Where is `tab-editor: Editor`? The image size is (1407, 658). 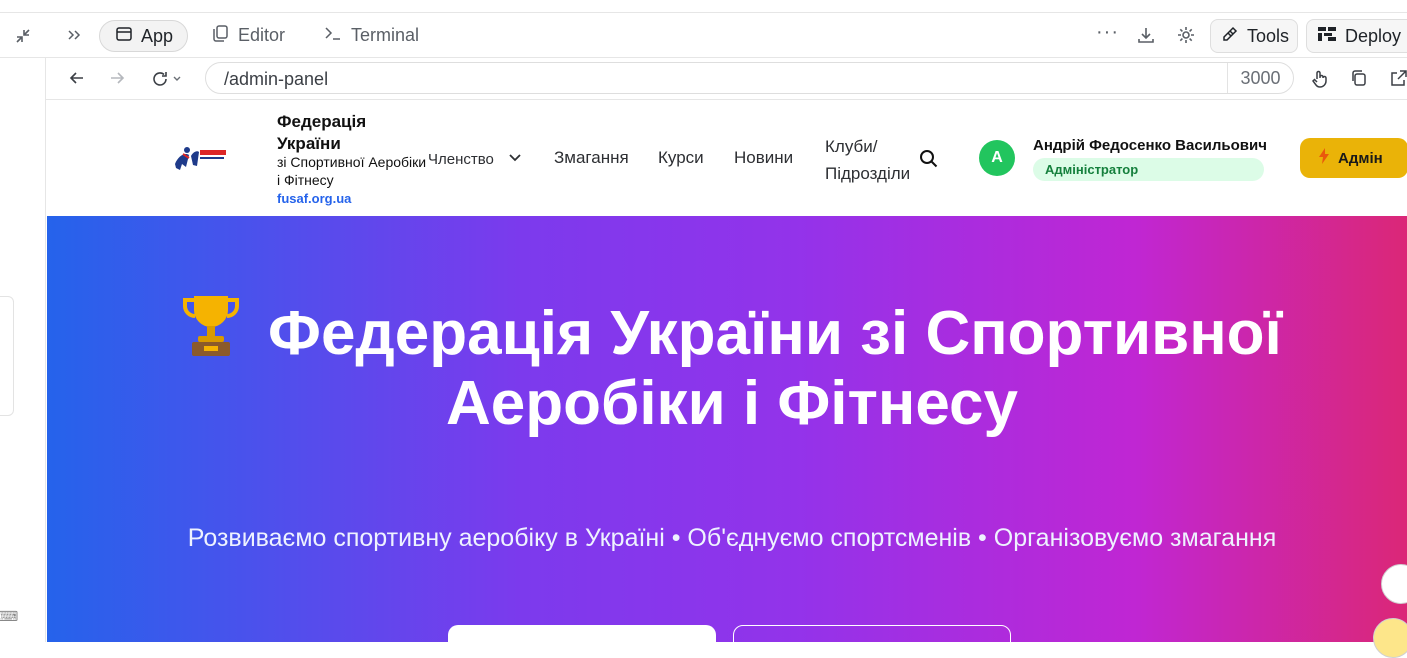
tab-editor: Editor is located at coordinates (248, 35).